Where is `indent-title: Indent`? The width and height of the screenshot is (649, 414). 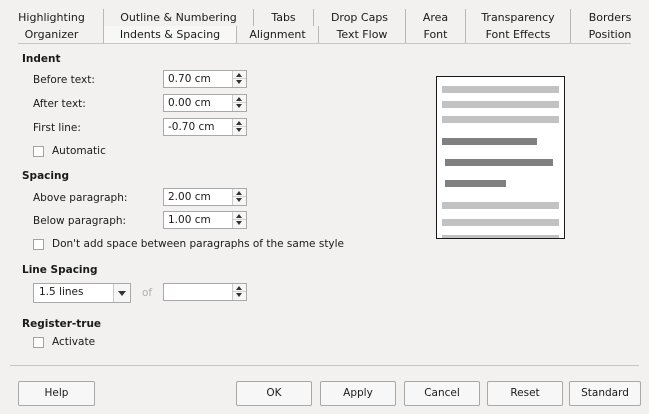
indent-title: Indent is located at coordinates (41, 59).